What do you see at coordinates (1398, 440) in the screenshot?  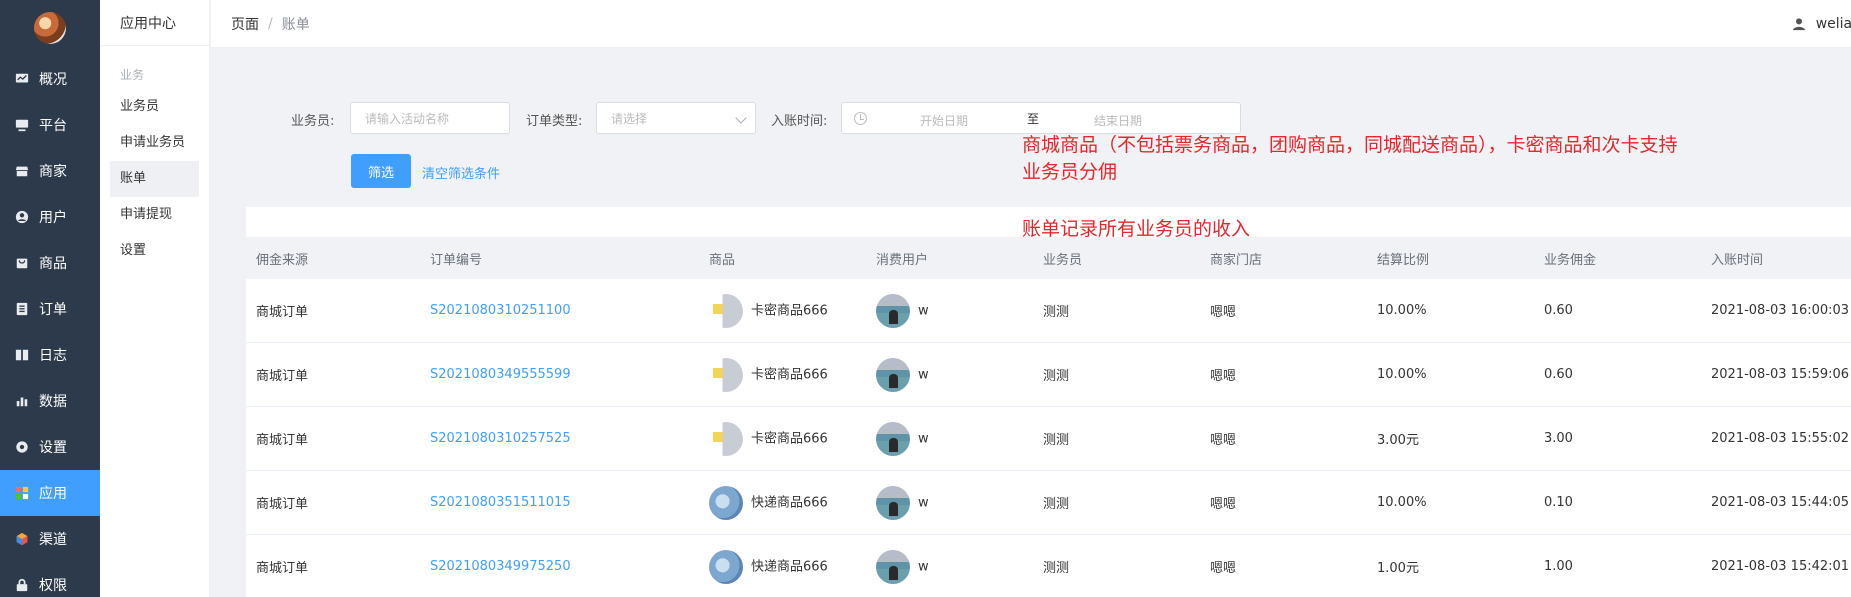 I see `settle-ratio: 3.00元` at bounding box center [1398, 440].